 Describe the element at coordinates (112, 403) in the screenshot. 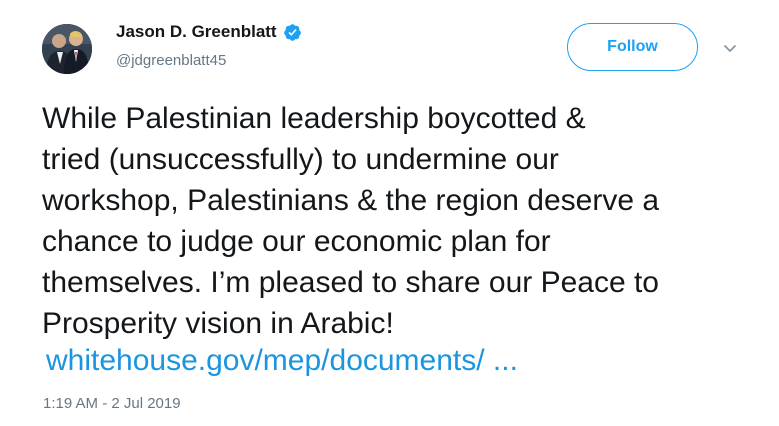

I see `tweet-timestamp: 1:19 AM - 2 Jul 2019` at that location.